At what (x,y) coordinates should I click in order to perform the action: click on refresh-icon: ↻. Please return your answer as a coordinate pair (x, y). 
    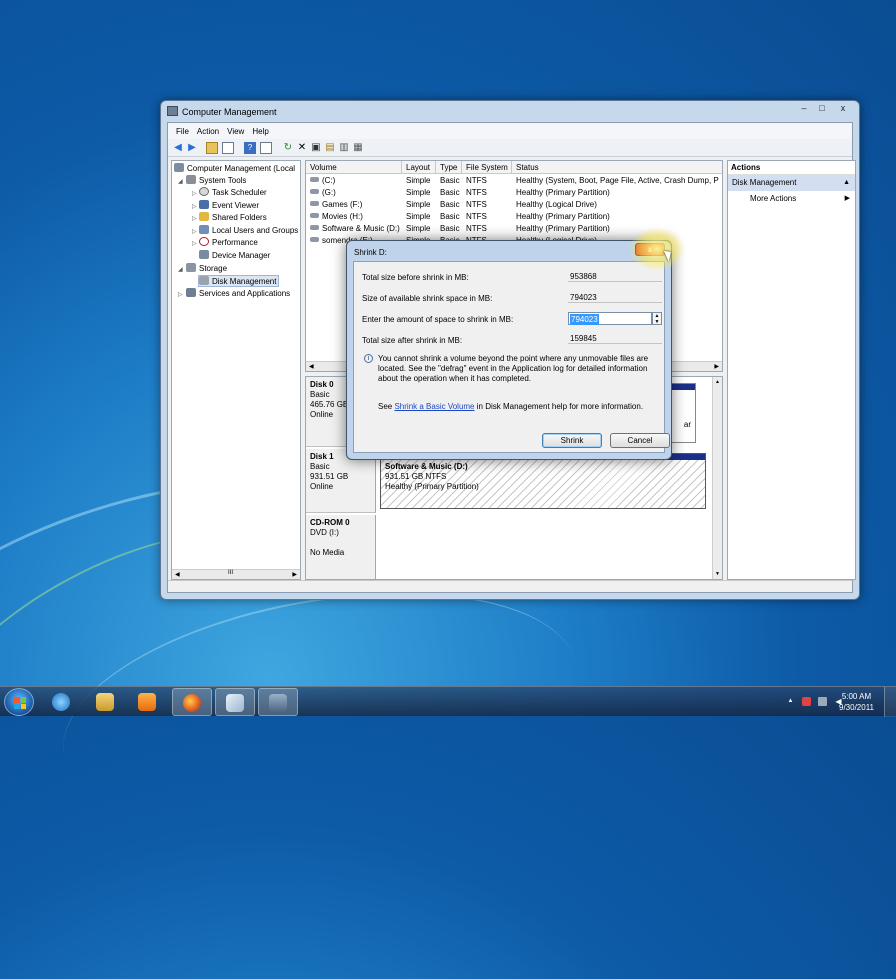
    Looking at the image, I should click on (288, 148).